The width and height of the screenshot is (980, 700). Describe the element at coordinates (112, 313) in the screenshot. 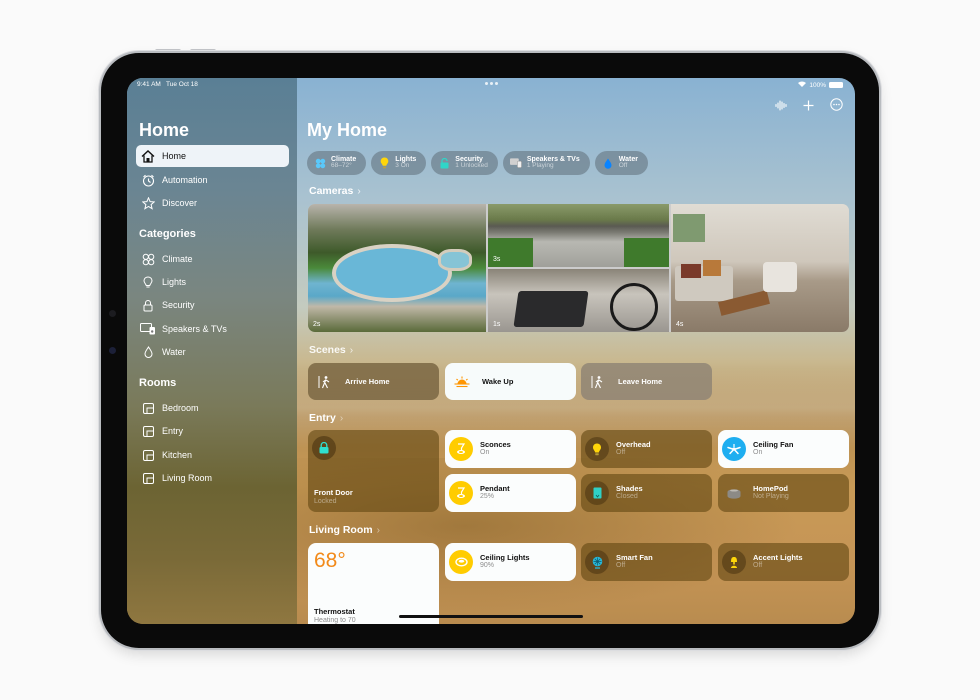

I see `sensor-dot` at that location.